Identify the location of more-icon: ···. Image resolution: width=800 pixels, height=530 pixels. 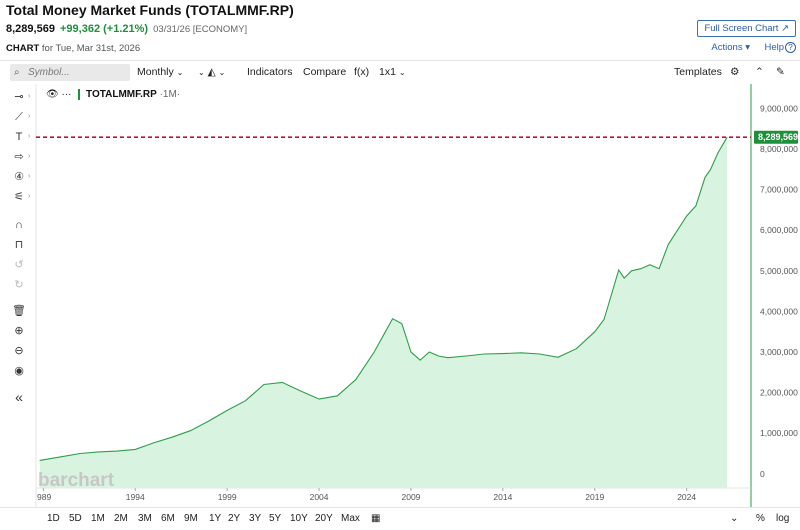
(66, 94).